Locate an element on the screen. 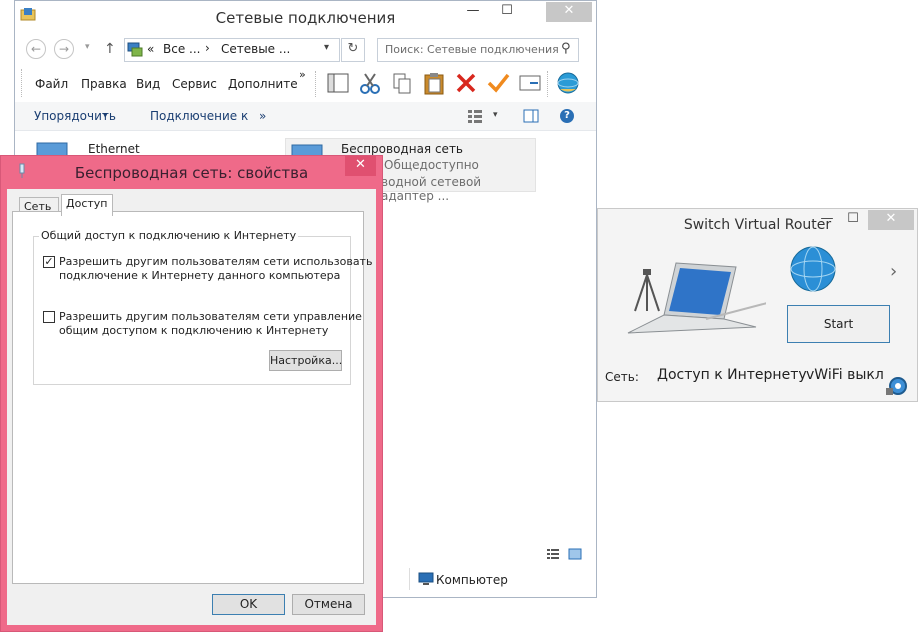  router-maximize-button: ☐ is located at coordinates (853, 220).